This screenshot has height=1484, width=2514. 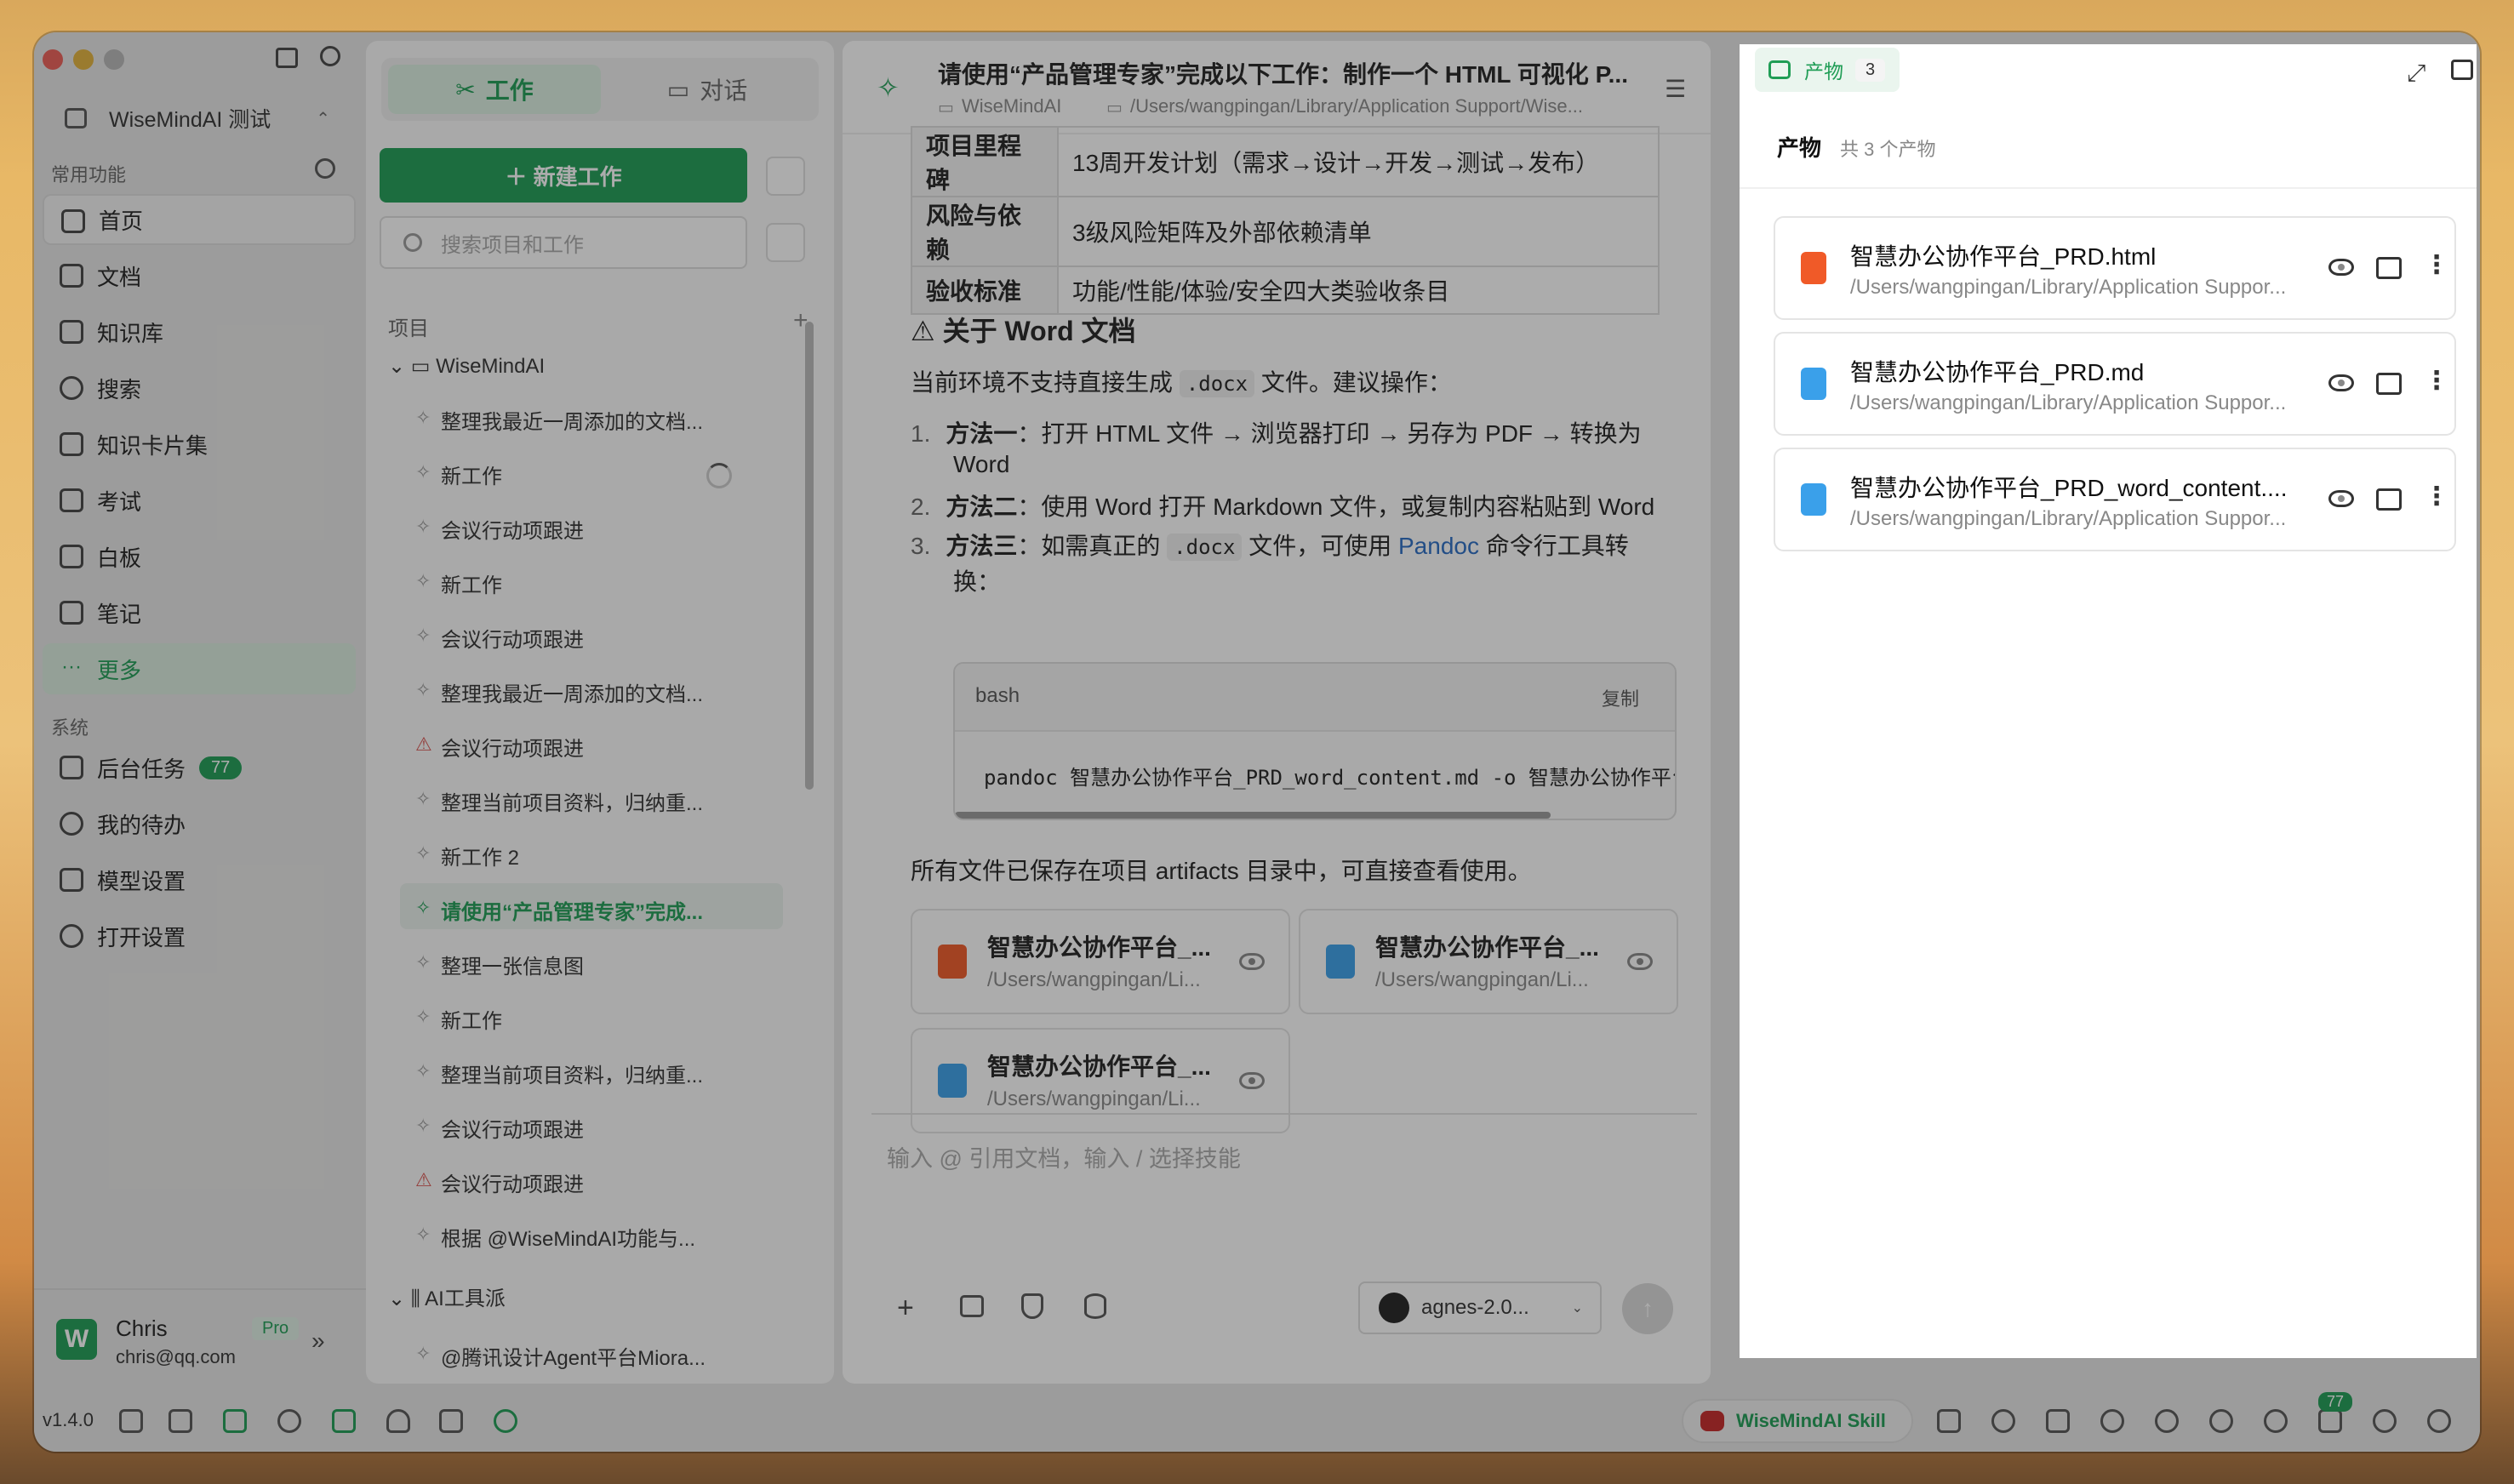 I want to click on comment-icon, so click(x=2221, y=1421).